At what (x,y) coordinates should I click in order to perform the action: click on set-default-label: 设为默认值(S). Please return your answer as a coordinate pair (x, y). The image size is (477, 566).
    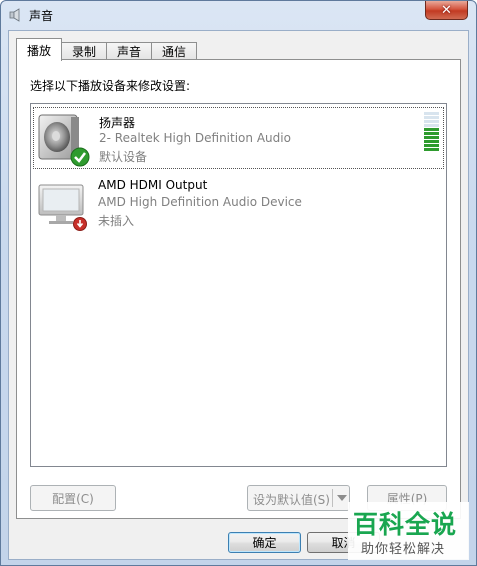
    Looking at the image, I should click on (291, 500).